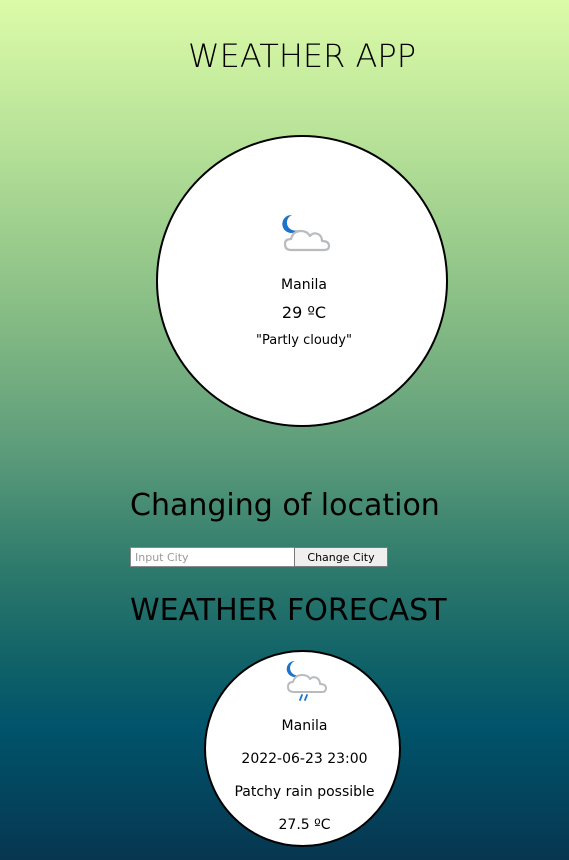 The image size is (569, 860). I want to click on moon-cloud-rain-icon, so click(306, 680).